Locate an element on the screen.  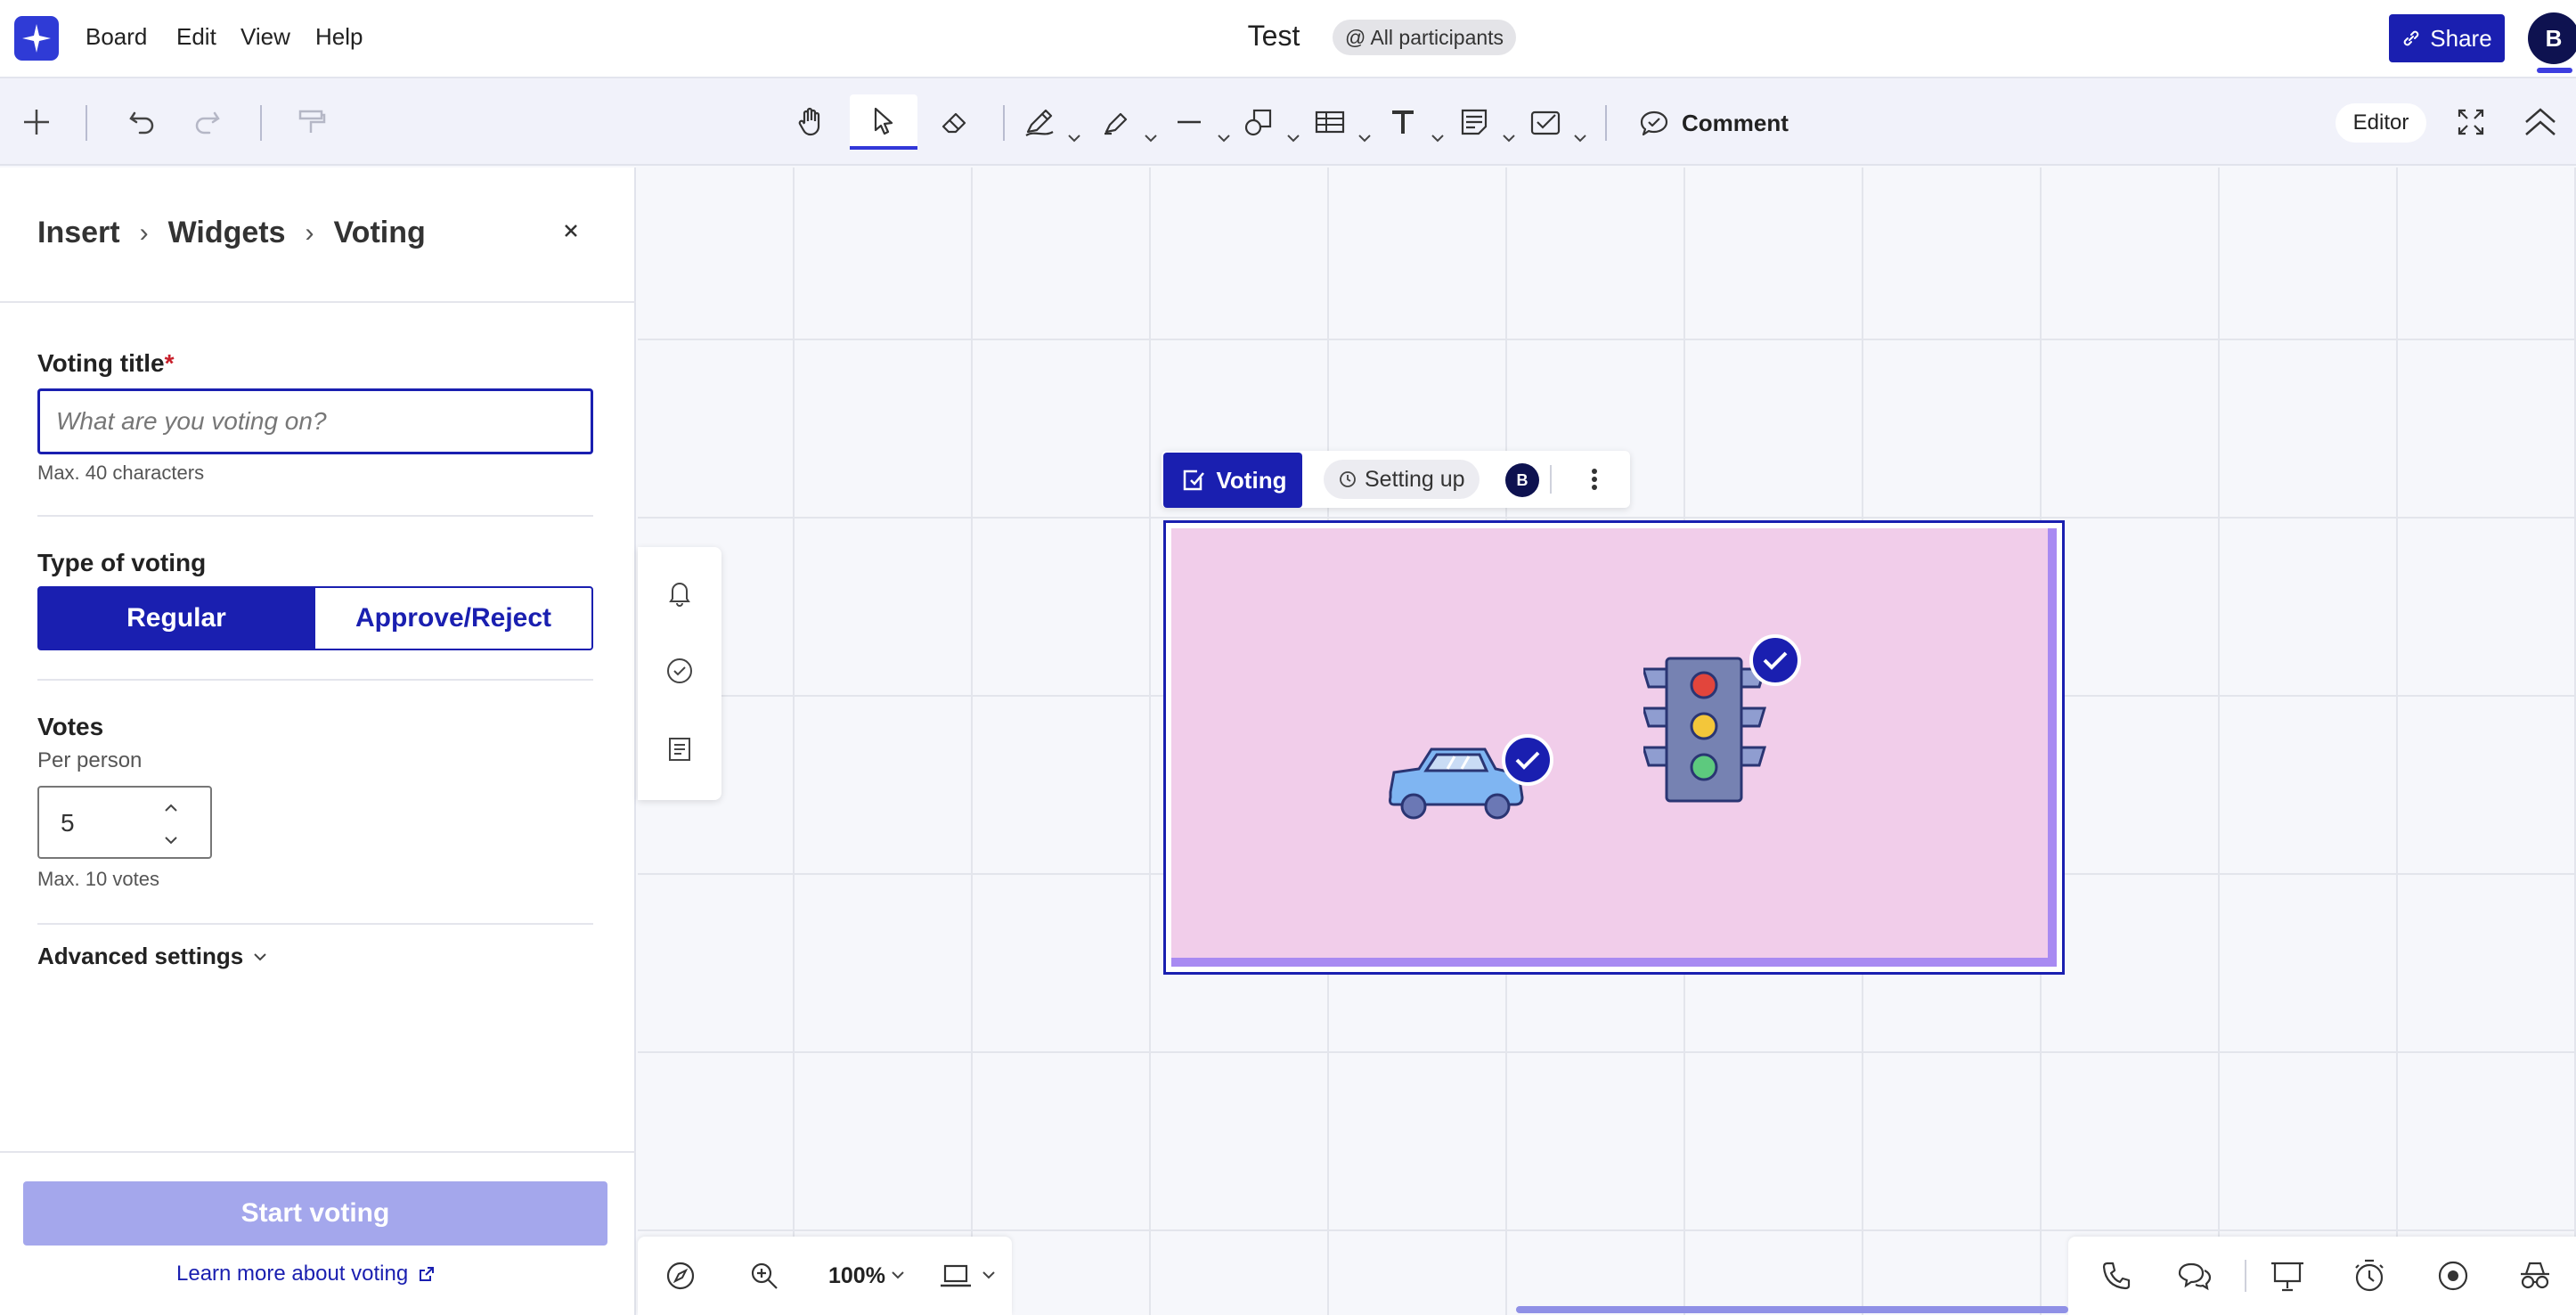
check-circle-icon is located at coordinates (680, 670).